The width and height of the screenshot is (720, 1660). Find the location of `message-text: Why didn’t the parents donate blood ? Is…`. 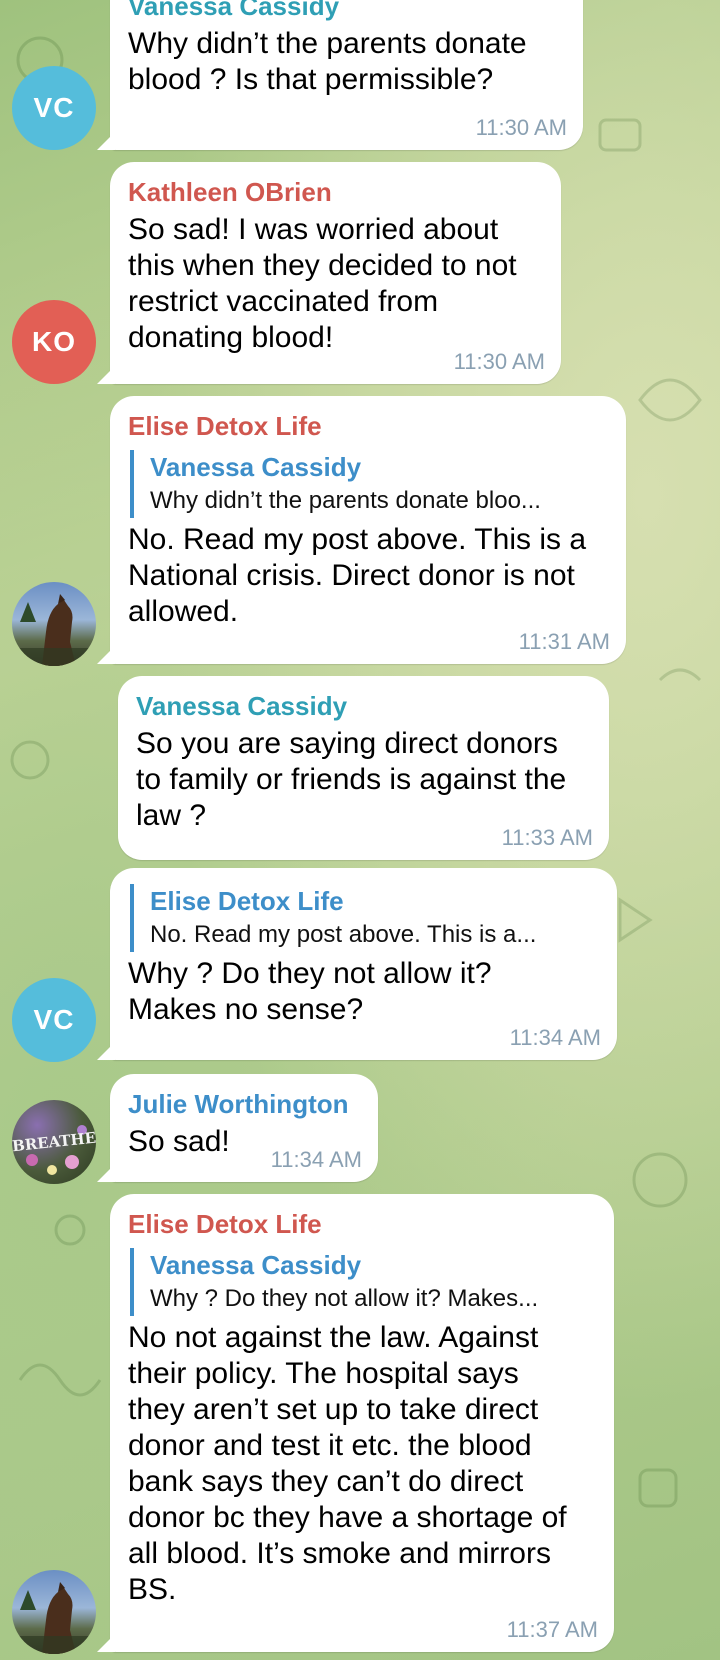

message-text: Why didn’t the parents donate blood ? Is… is located at coordinates (327, 61).